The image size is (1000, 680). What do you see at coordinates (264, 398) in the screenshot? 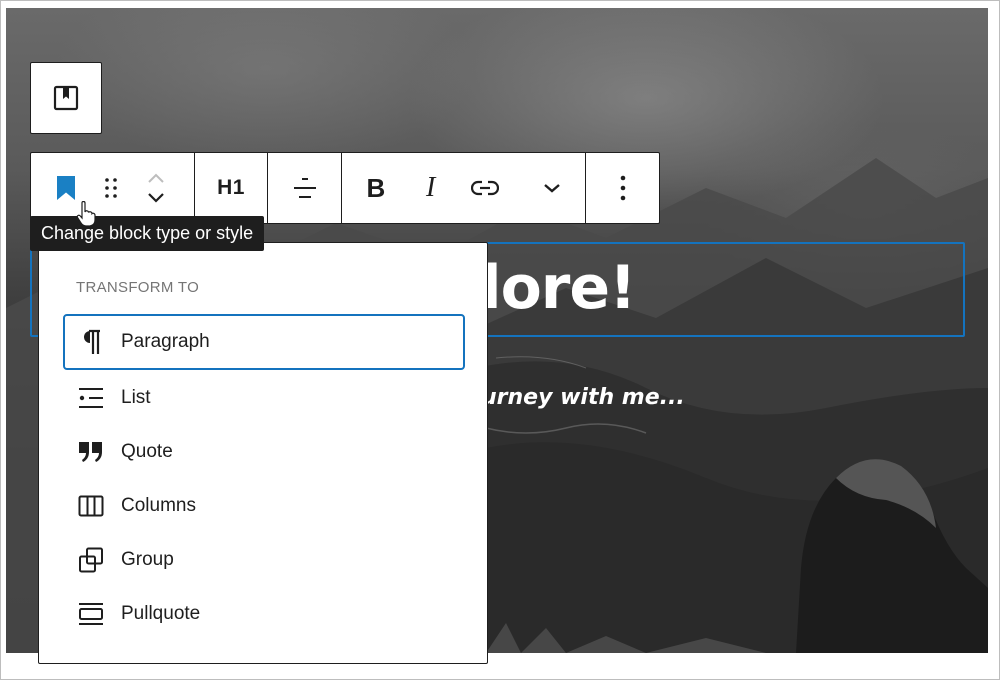
I see `transform-item-list: List` at bounding box center [264, 398].